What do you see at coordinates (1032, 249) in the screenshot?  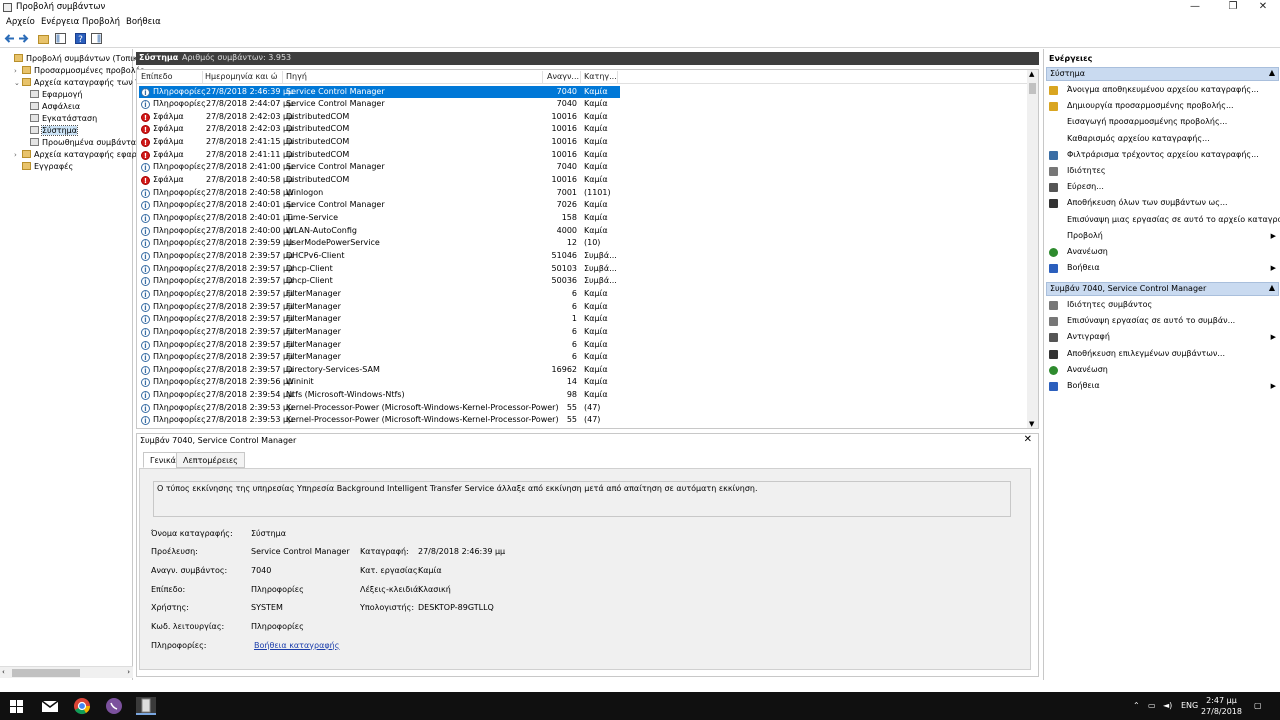 I see `event-list-vertical-scrollbar: ▲ ▼` at bounding box center [1032, 249].